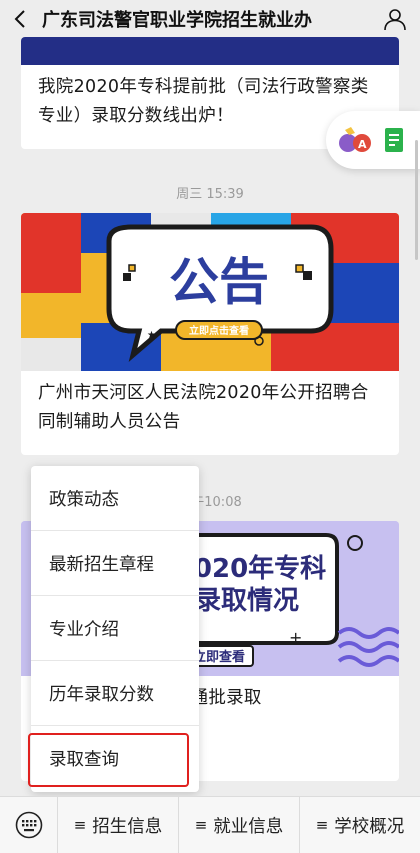 The width and height of the screenshot is (420, 853). What do you see at coordinates (210, 51) in the screenshot?
I see `article-banner` at bounding box center [210, 51].